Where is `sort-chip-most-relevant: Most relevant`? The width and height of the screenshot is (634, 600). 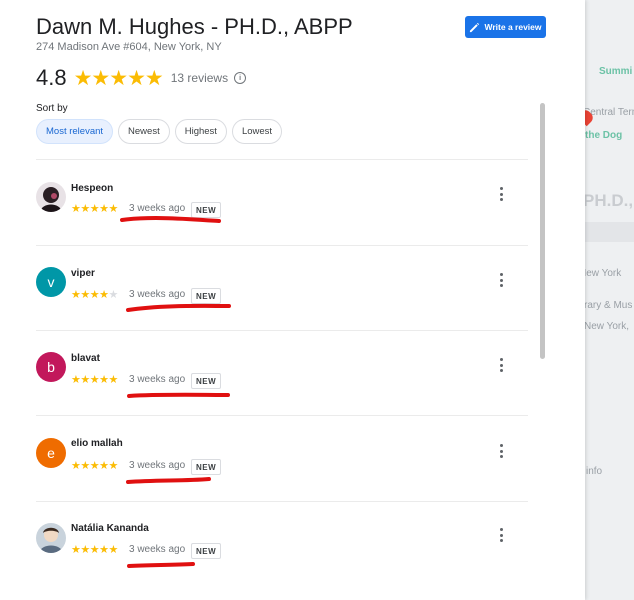 sort-chip-most-relevant: Most relevant is located at coordinates (75, 131).